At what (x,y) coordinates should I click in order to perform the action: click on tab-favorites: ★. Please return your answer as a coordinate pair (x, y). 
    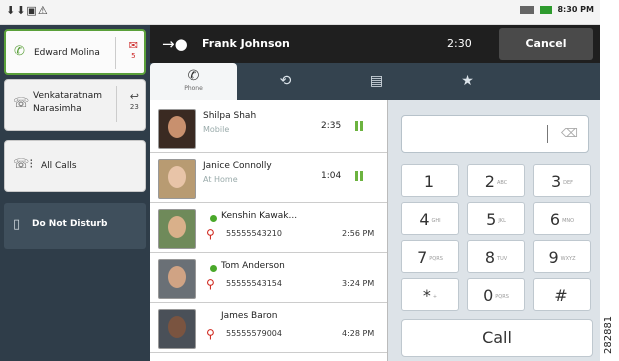
    Looking at the image, I should click on (467, 81).